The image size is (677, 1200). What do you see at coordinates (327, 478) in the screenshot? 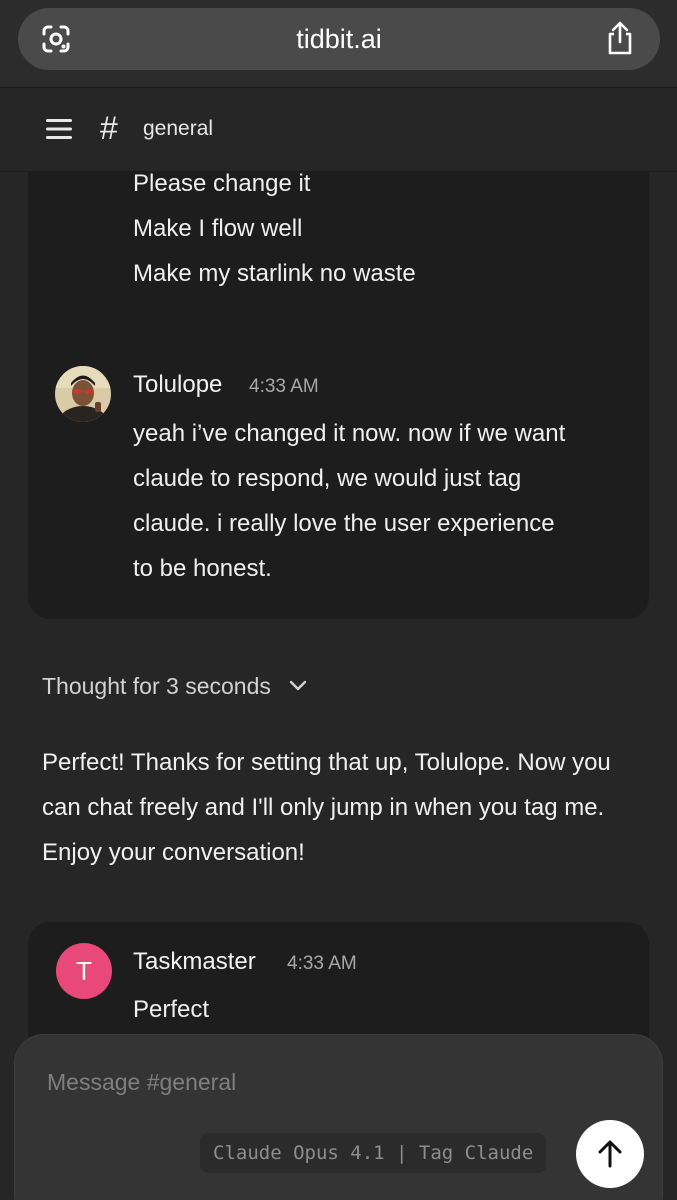
I see `message-line: claude to respond, we would just tag` at bounding box center [327, 478].